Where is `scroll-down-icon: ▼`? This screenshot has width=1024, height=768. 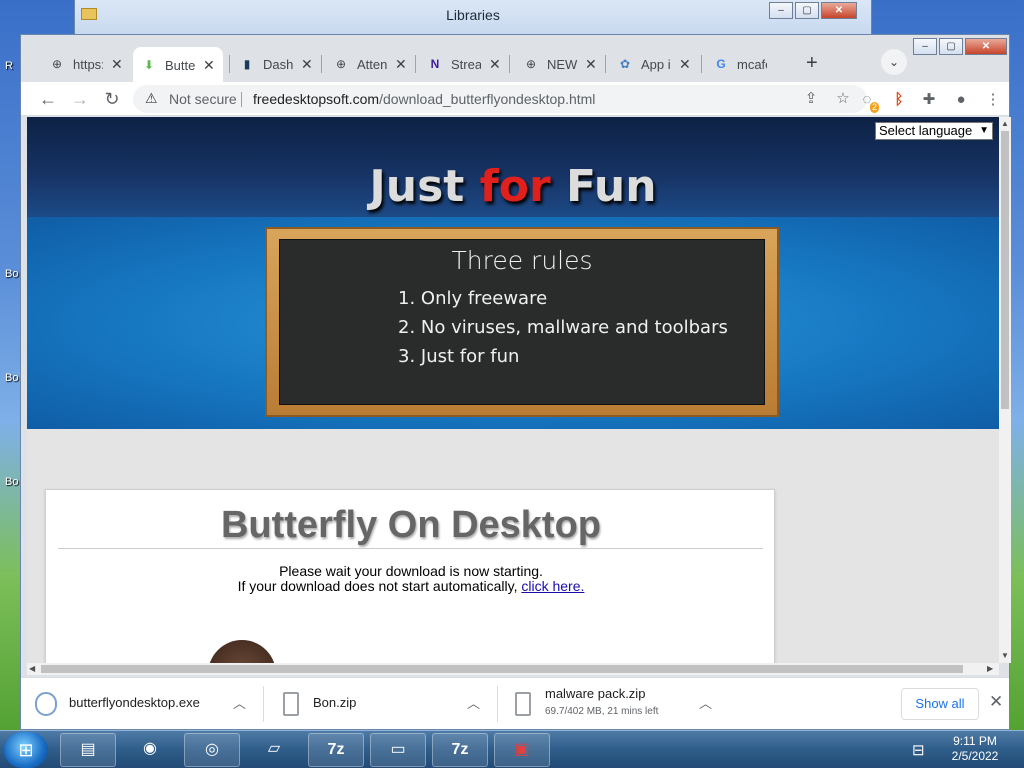
scroll-down-icon: ▼ is located at coordinates (1005, 655).